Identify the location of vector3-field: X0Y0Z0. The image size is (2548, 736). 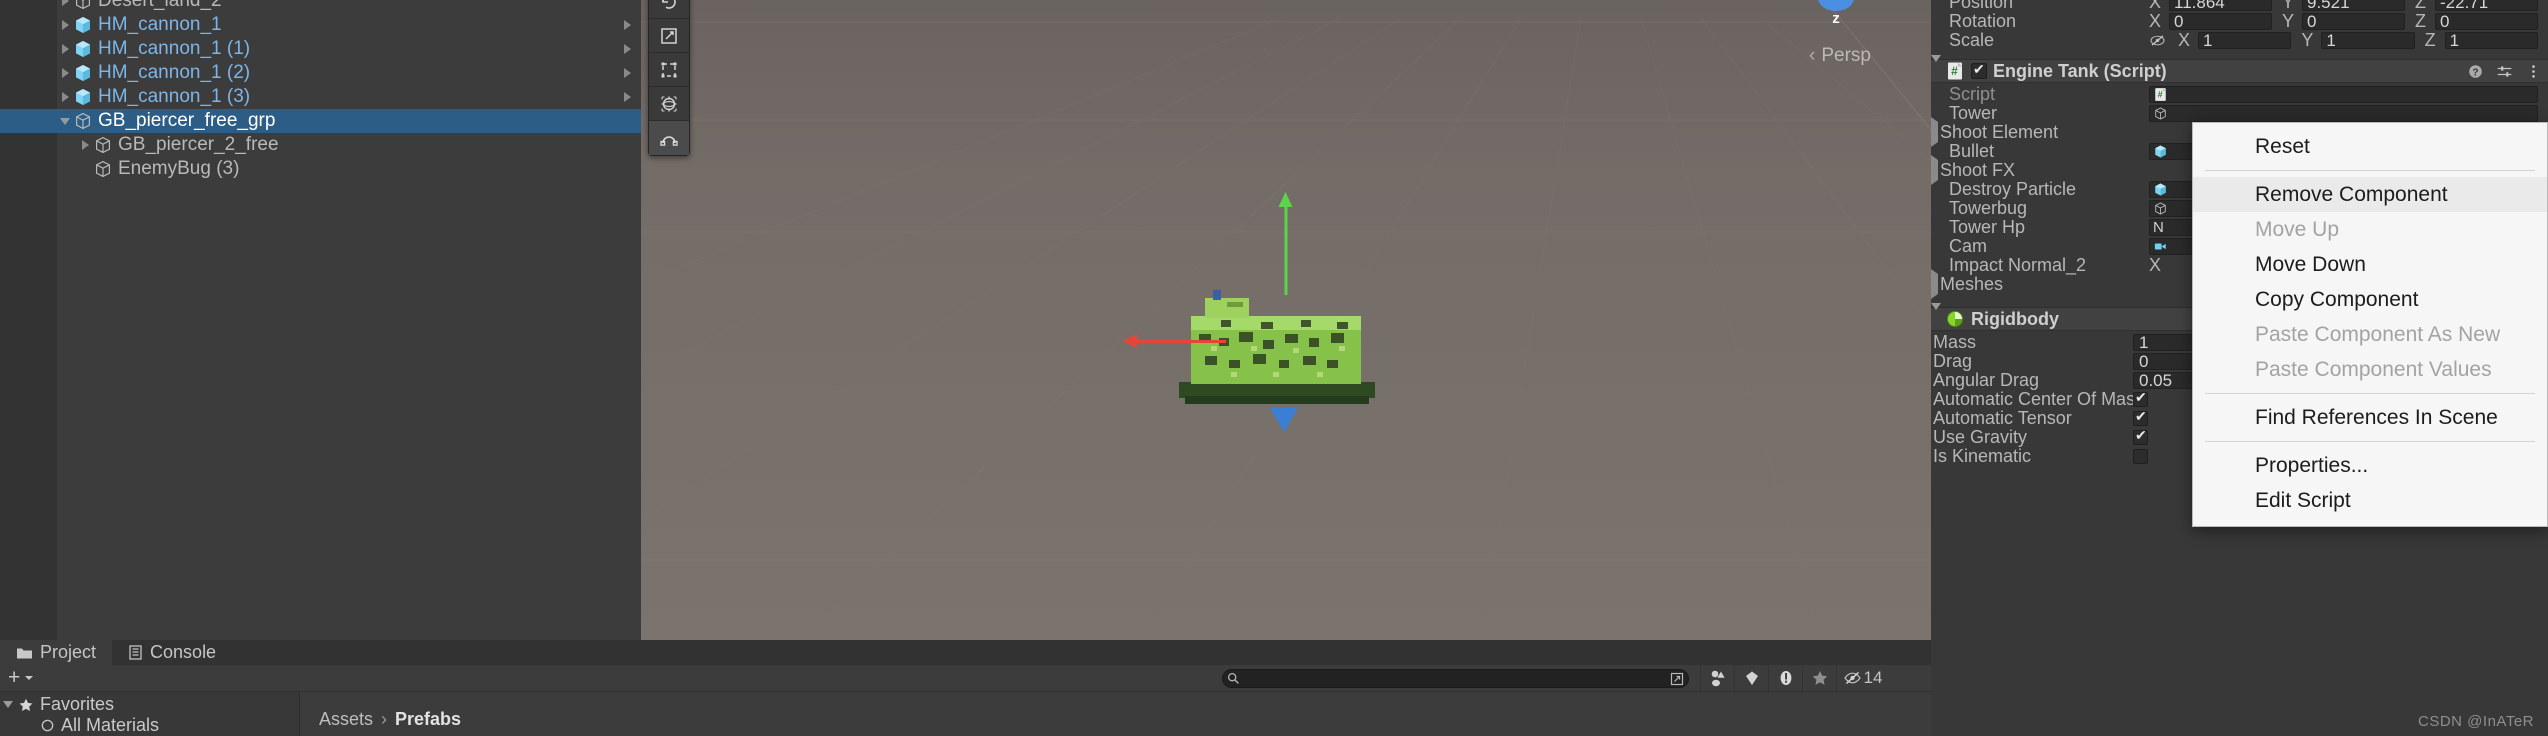
(2348, 21).